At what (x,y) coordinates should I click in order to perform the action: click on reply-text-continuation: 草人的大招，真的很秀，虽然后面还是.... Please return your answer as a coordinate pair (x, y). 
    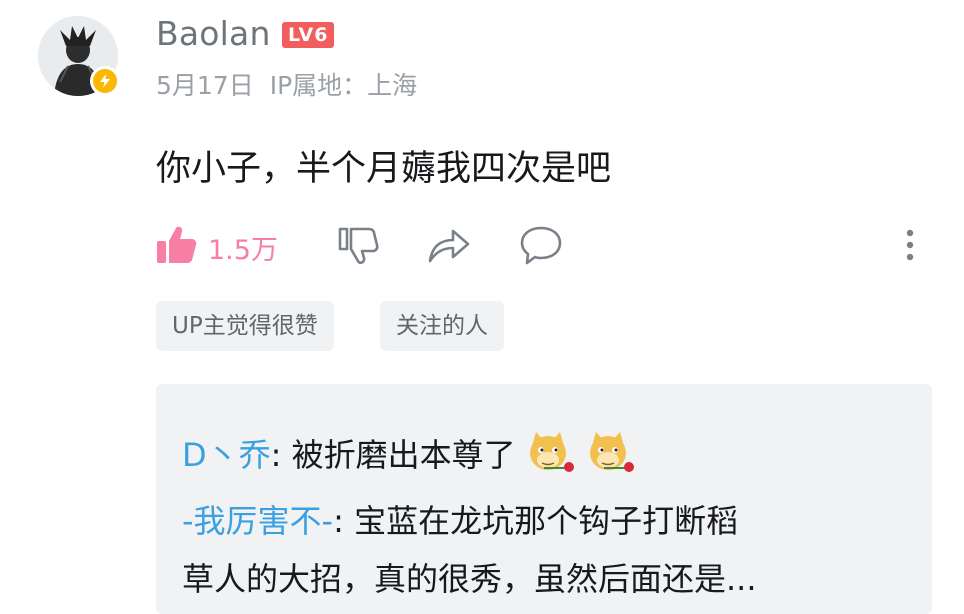
    Looking at the image, I should click on (469, 579).